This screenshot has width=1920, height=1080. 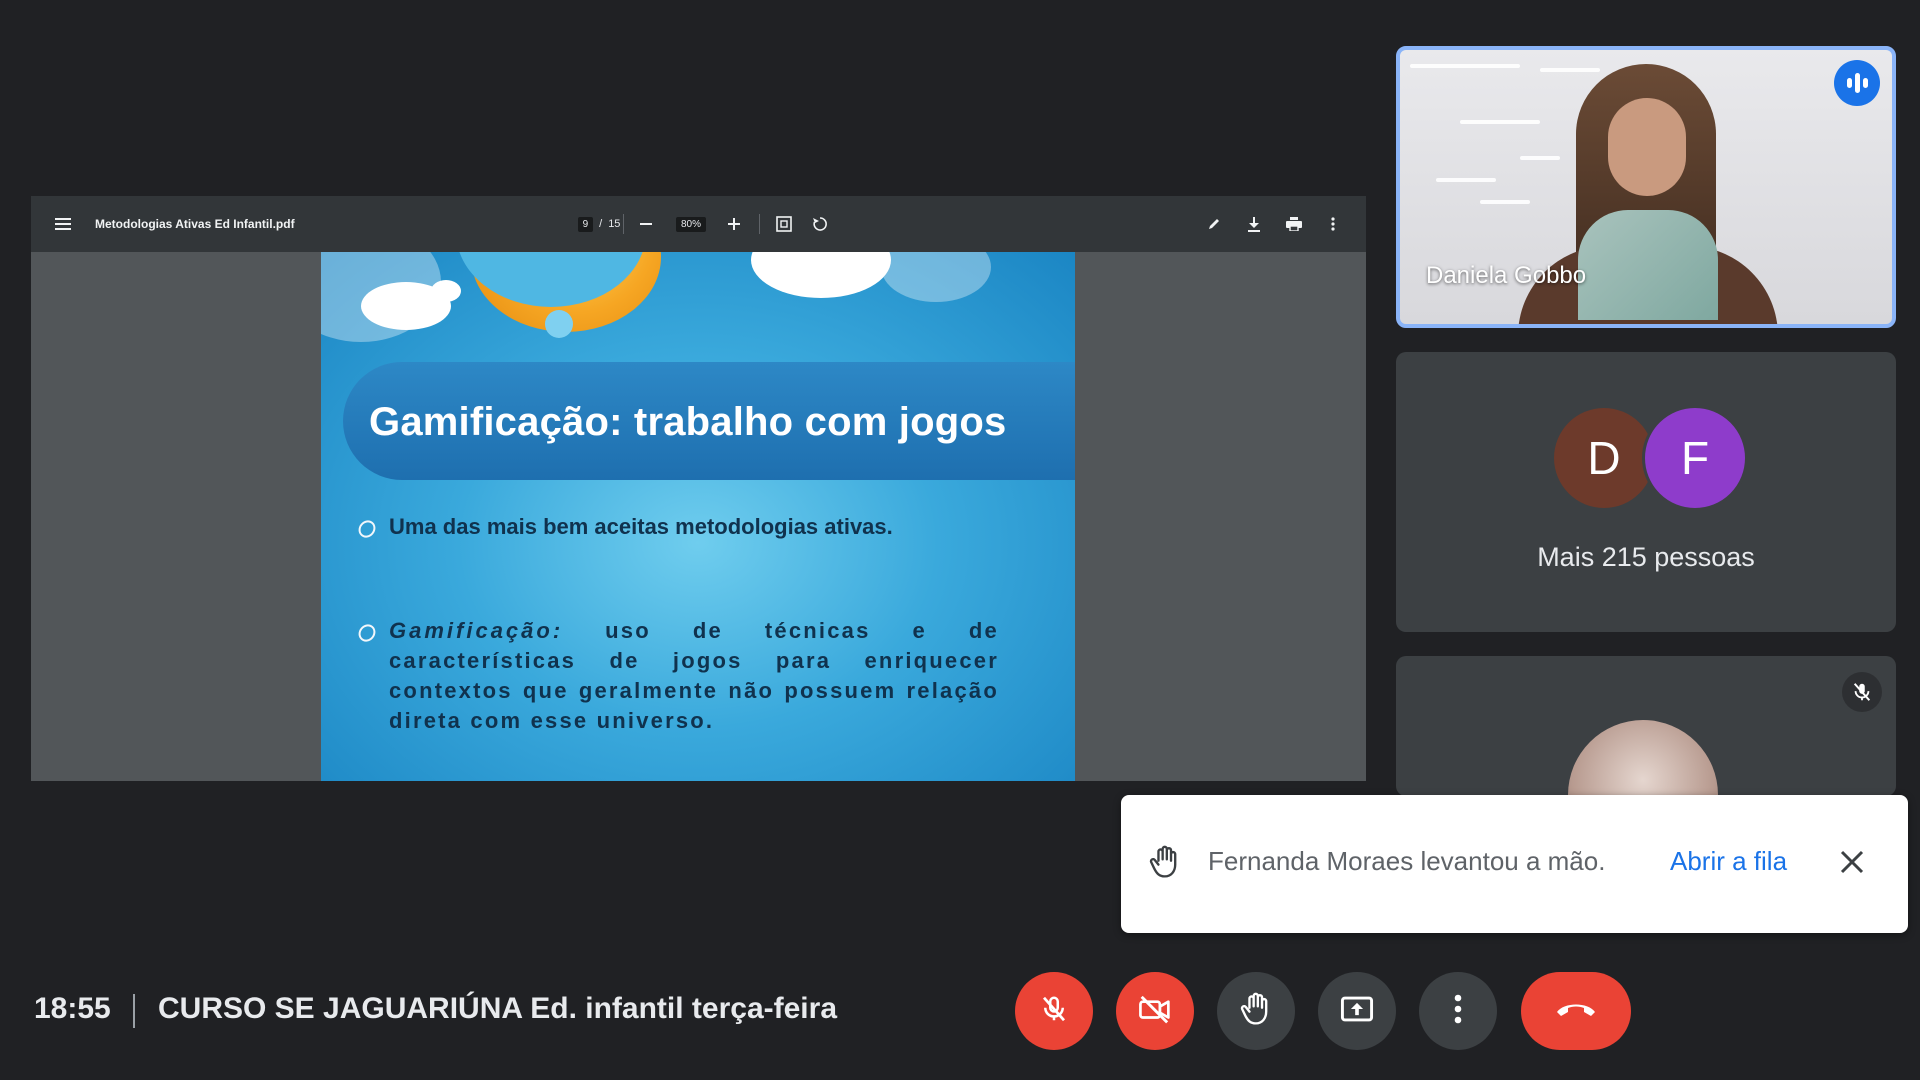 What do you see at coordinates (1857, 83) in the screenshot?
I see `speaking-indicator-icon` at bounding box center [1857, 83].